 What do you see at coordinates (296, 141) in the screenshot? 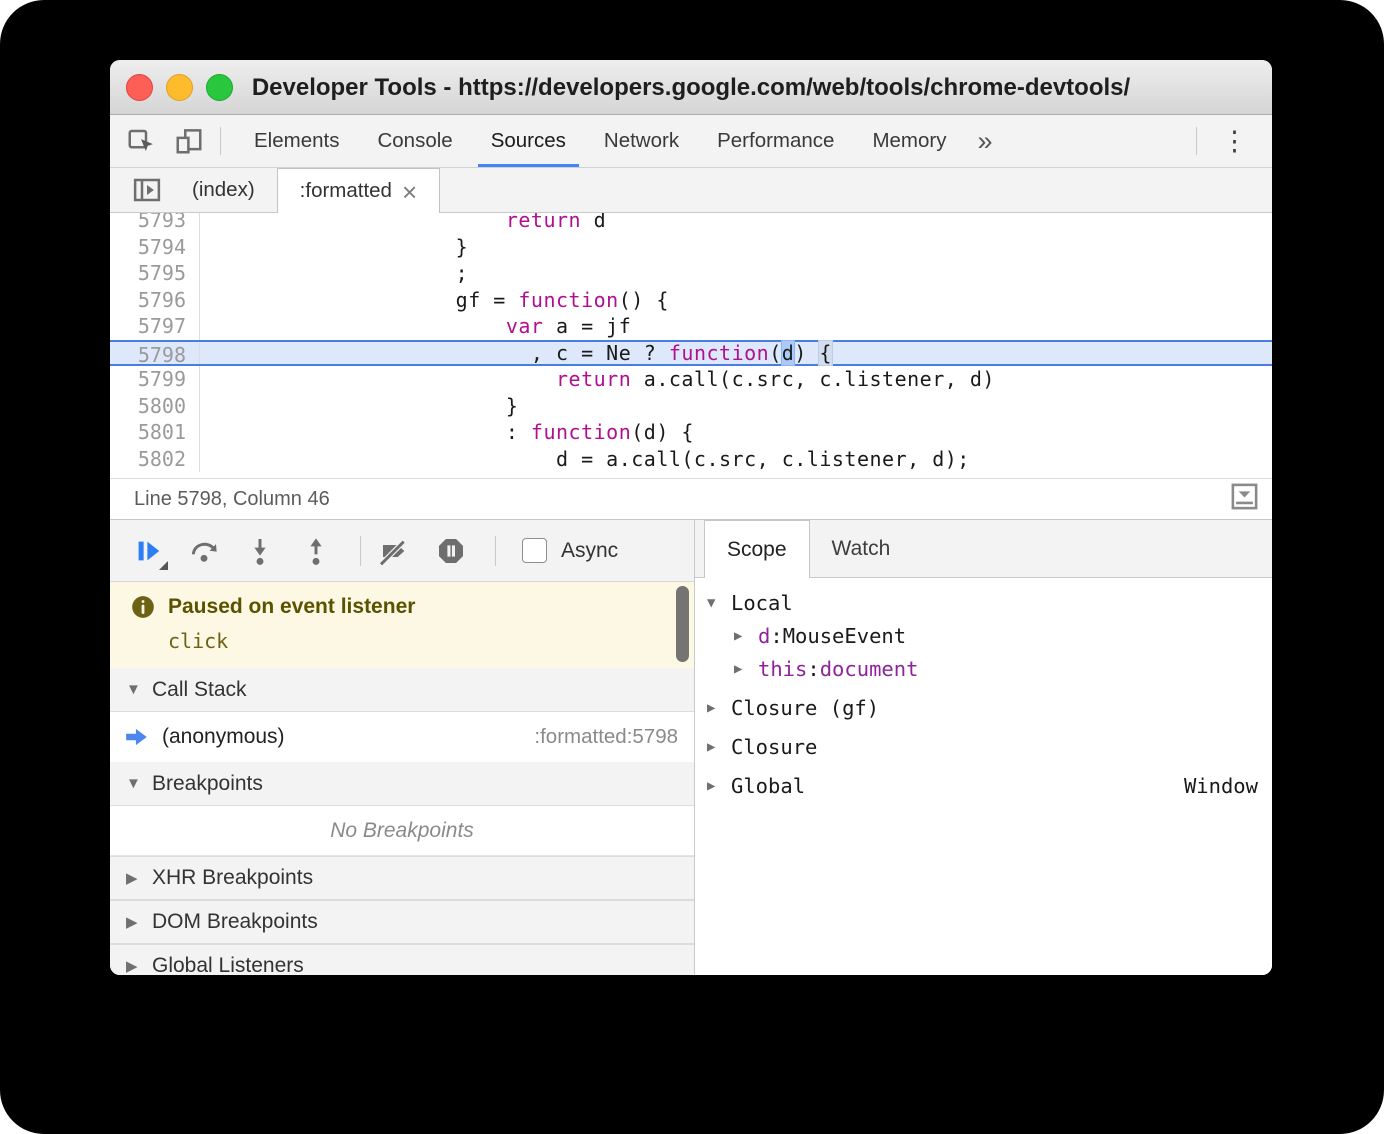
I see `tab-elements: Elements` at bounding box center [296, 141].